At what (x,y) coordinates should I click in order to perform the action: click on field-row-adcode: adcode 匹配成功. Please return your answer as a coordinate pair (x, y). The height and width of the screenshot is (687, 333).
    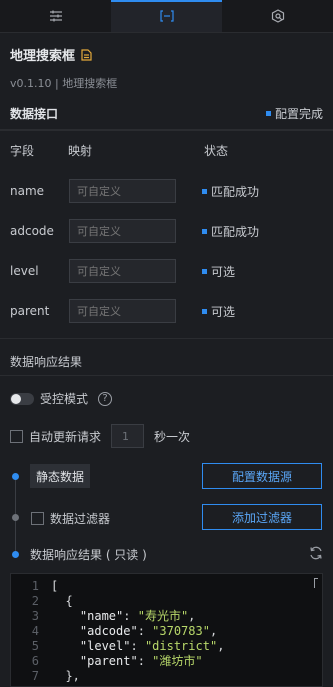
    Looking at the image, I should click on (166, 231).